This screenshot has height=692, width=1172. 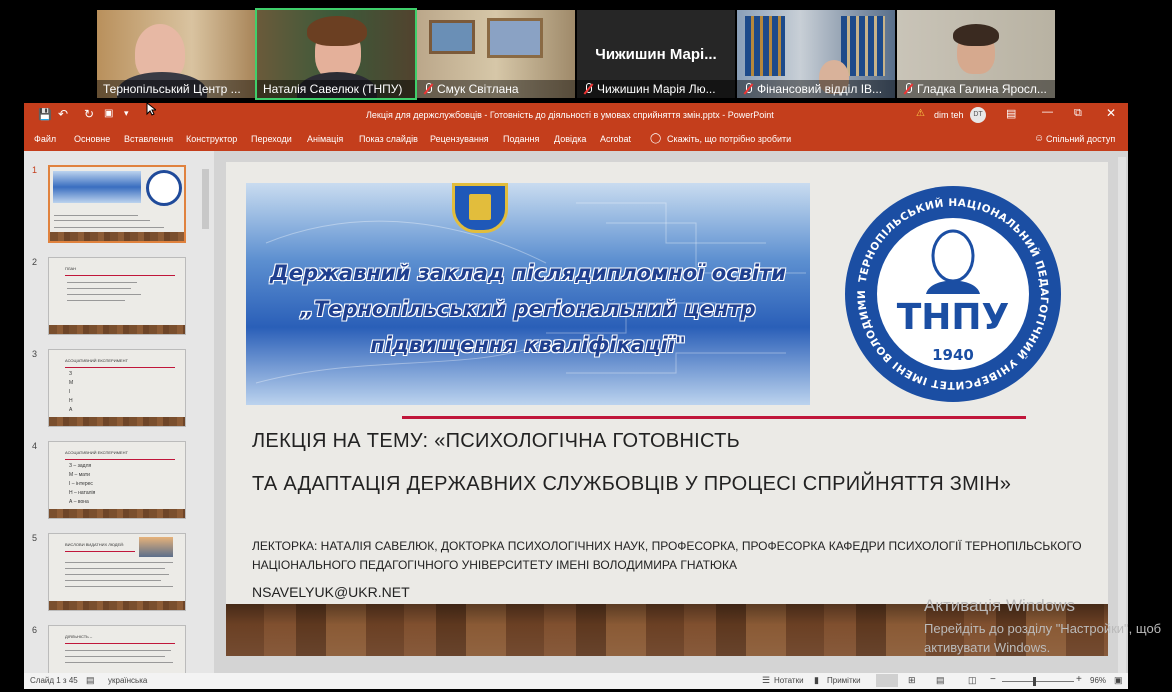 I want to click on tab-help: Довідка, so click(x=570, y=139).